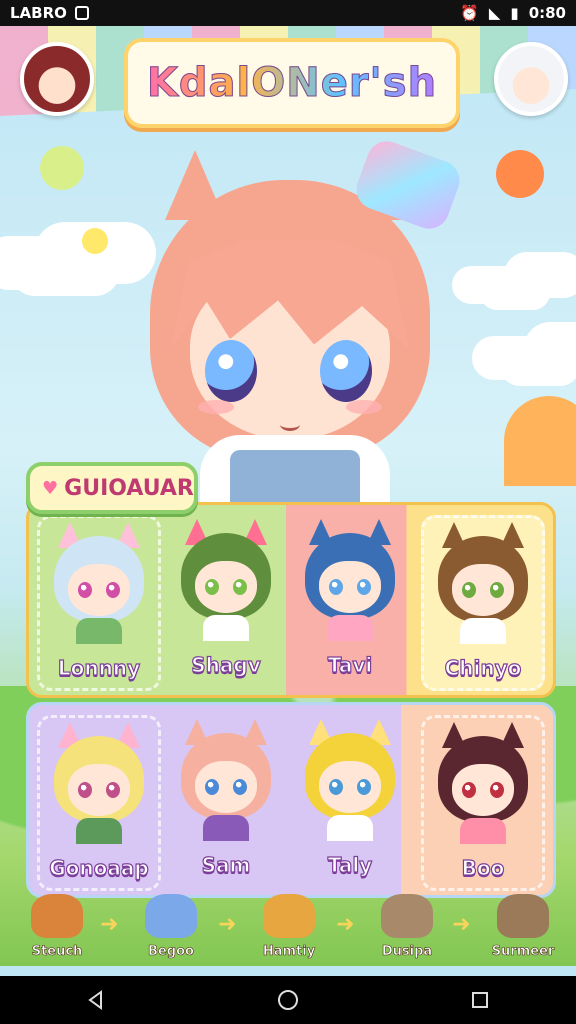  What do you see at coordinates (99, 667) in the screenshot?
I see `character-name: Lonnny` at bounding box center [99, 667].